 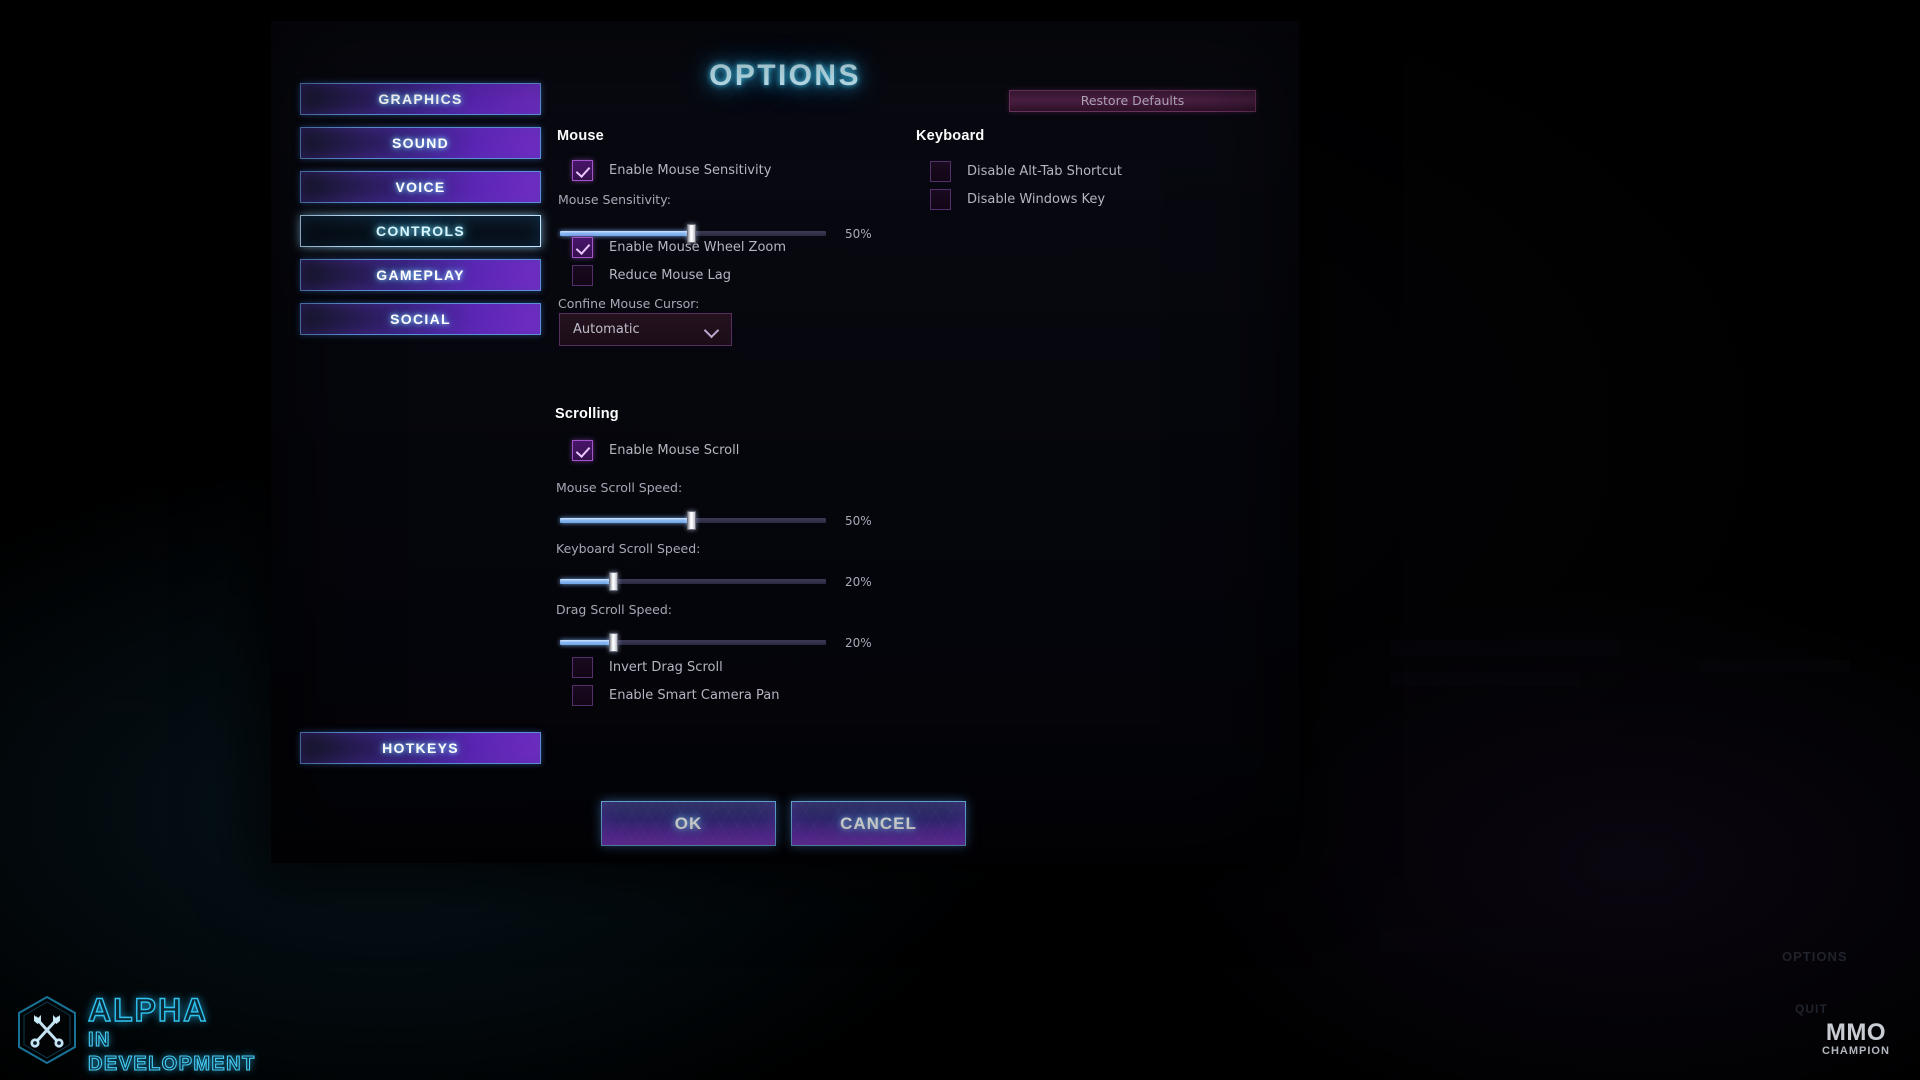 I want to click on mouse-scroll-speed-value: 50%, so click(x=858, y=521).